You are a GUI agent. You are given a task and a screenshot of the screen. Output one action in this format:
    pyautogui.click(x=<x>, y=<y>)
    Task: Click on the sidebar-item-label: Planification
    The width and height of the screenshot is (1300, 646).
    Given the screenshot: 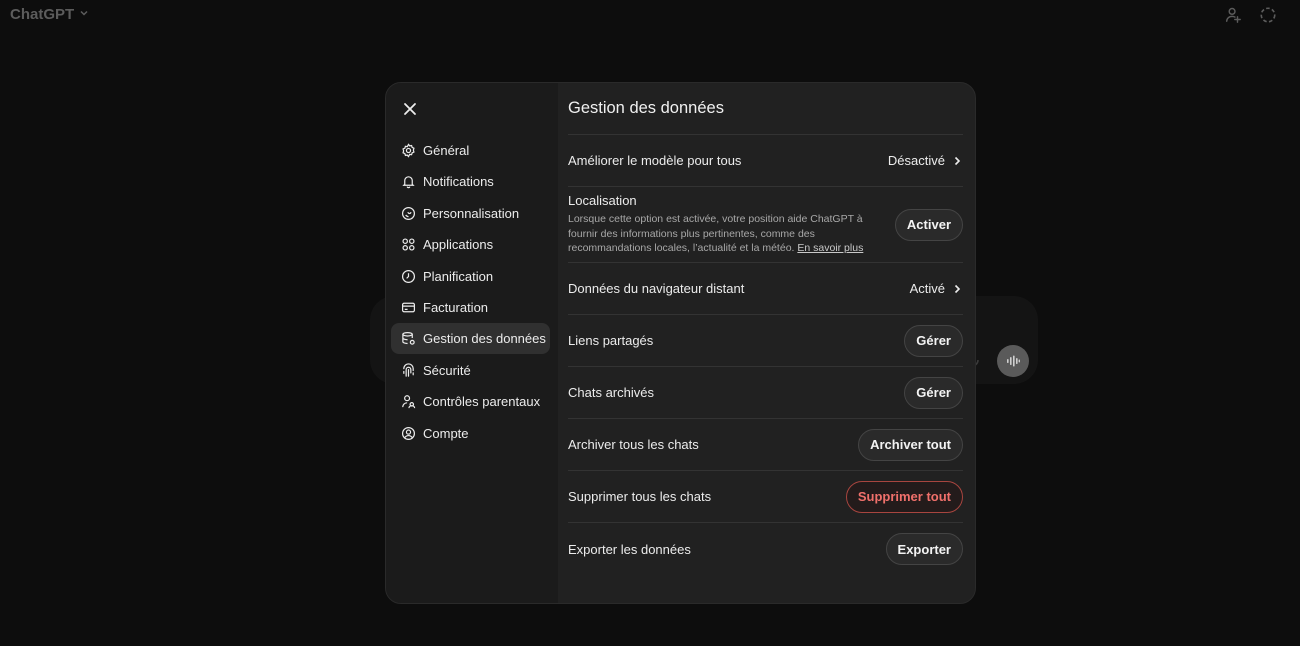 What is the action you would take?
    pyautogui.click(x=458, y=276)
    